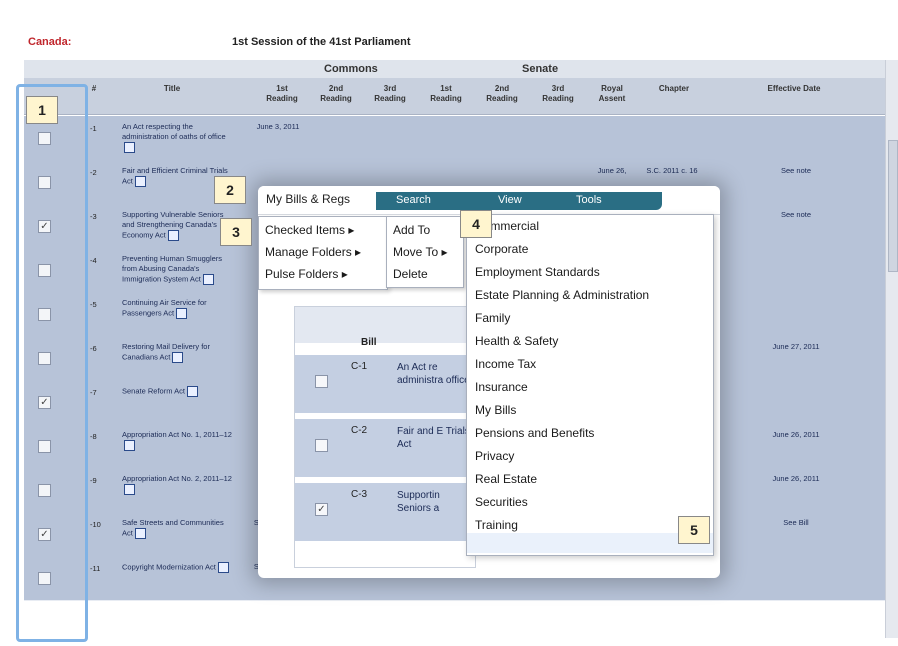 The image size is (898, 646). What do you see at coordinates (410, 274) in the screenshot?
I see `menu-item-delete: Delete` at bounding box center [410, 274].